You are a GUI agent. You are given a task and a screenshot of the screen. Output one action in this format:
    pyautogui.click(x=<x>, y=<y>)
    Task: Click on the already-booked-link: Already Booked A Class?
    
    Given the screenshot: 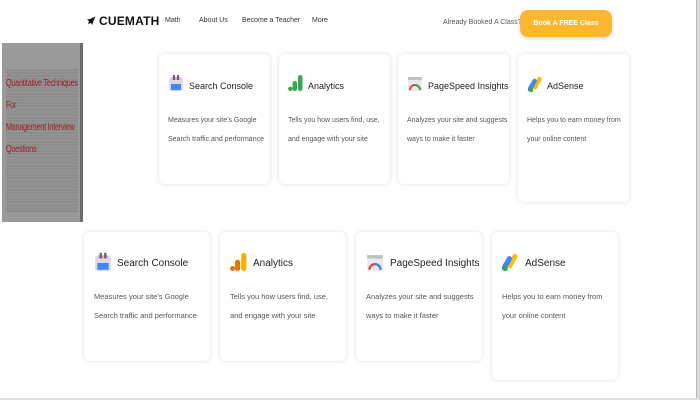 What is the action you would take?
    pyautogui.click(x=482, y=22)
    